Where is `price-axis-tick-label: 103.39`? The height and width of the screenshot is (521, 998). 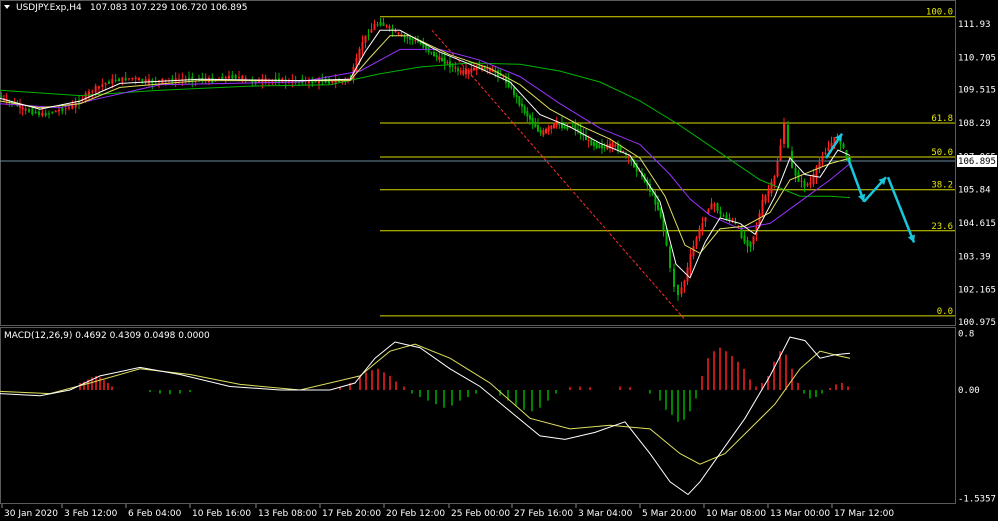
price-axis-tick-label: 103.39 is located at coordinates (974, 257).